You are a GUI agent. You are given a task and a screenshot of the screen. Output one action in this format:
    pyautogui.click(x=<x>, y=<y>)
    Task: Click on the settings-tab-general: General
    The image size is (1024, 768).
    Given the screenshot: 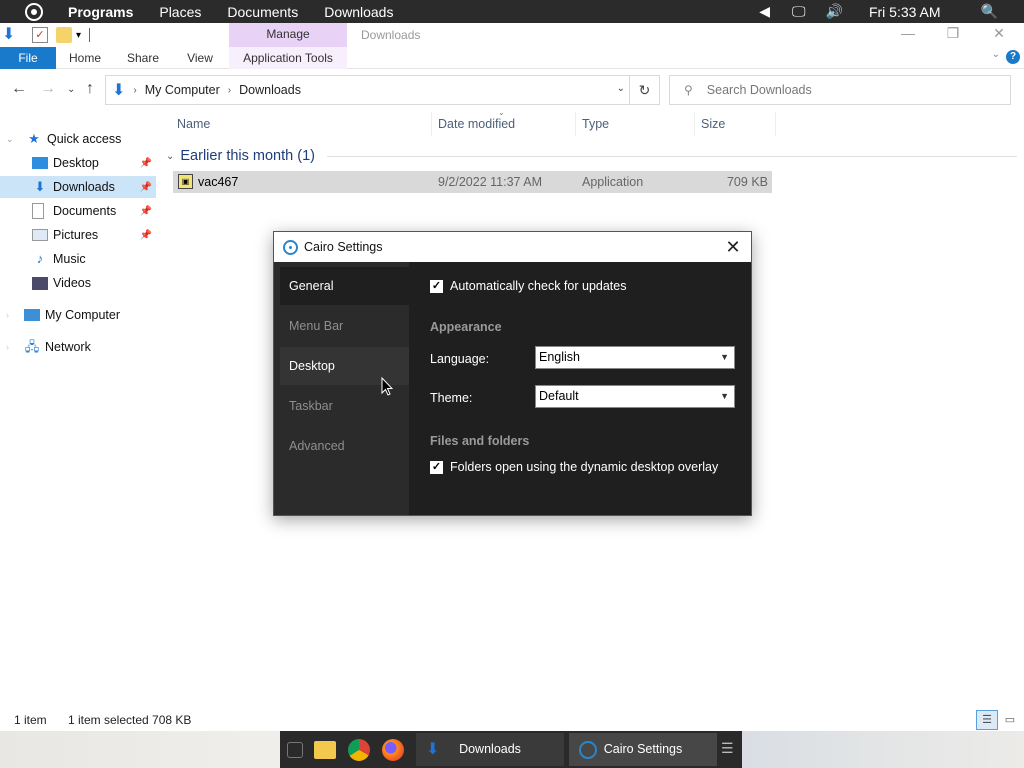 What is the action you would take?
    pyautogui.click(x=344, y=286)
    